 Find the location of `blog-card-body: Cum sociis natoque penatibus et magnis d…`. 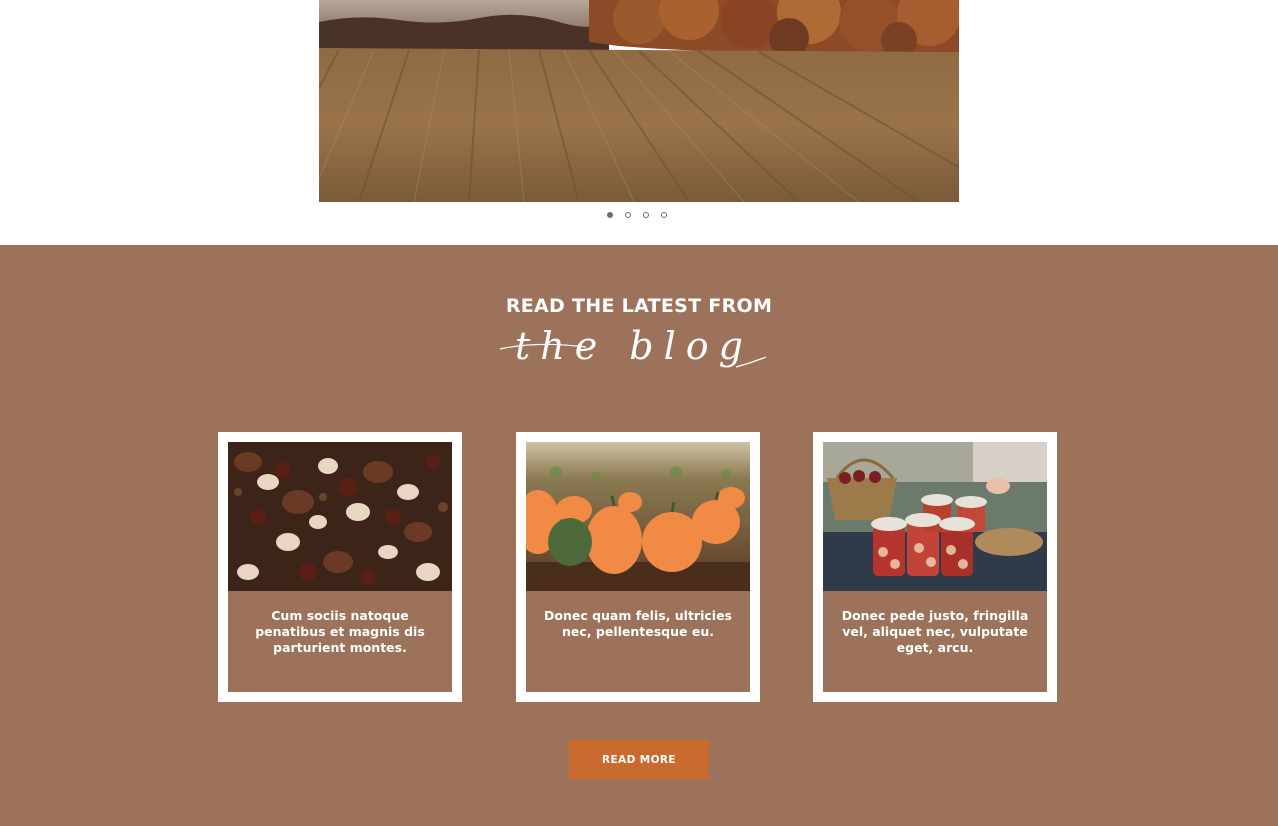

blog-card-body: Cum sociis natoque penatibus et magnis d… is located at coordinates (340, 567).